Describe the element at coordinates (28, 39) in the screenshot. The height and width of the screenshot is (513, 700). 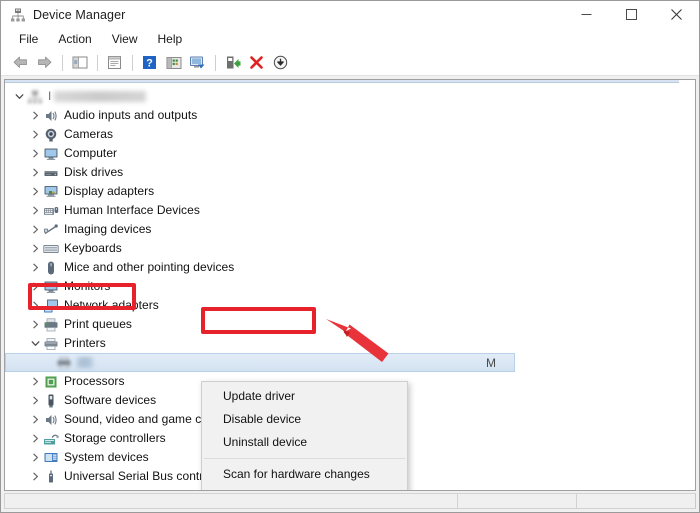
I see `menu-file: File` at that location.